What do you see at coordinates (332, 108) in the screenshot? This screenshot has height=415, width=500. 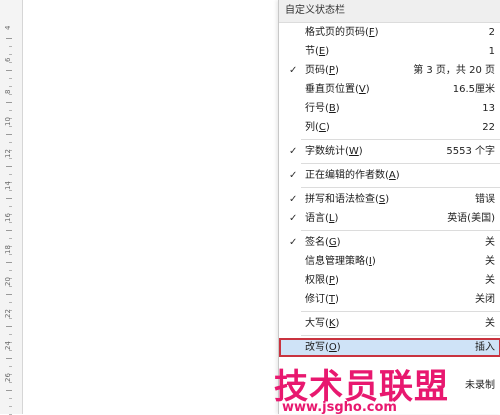 I see `access-key: B` at bounding box center [332, 108].